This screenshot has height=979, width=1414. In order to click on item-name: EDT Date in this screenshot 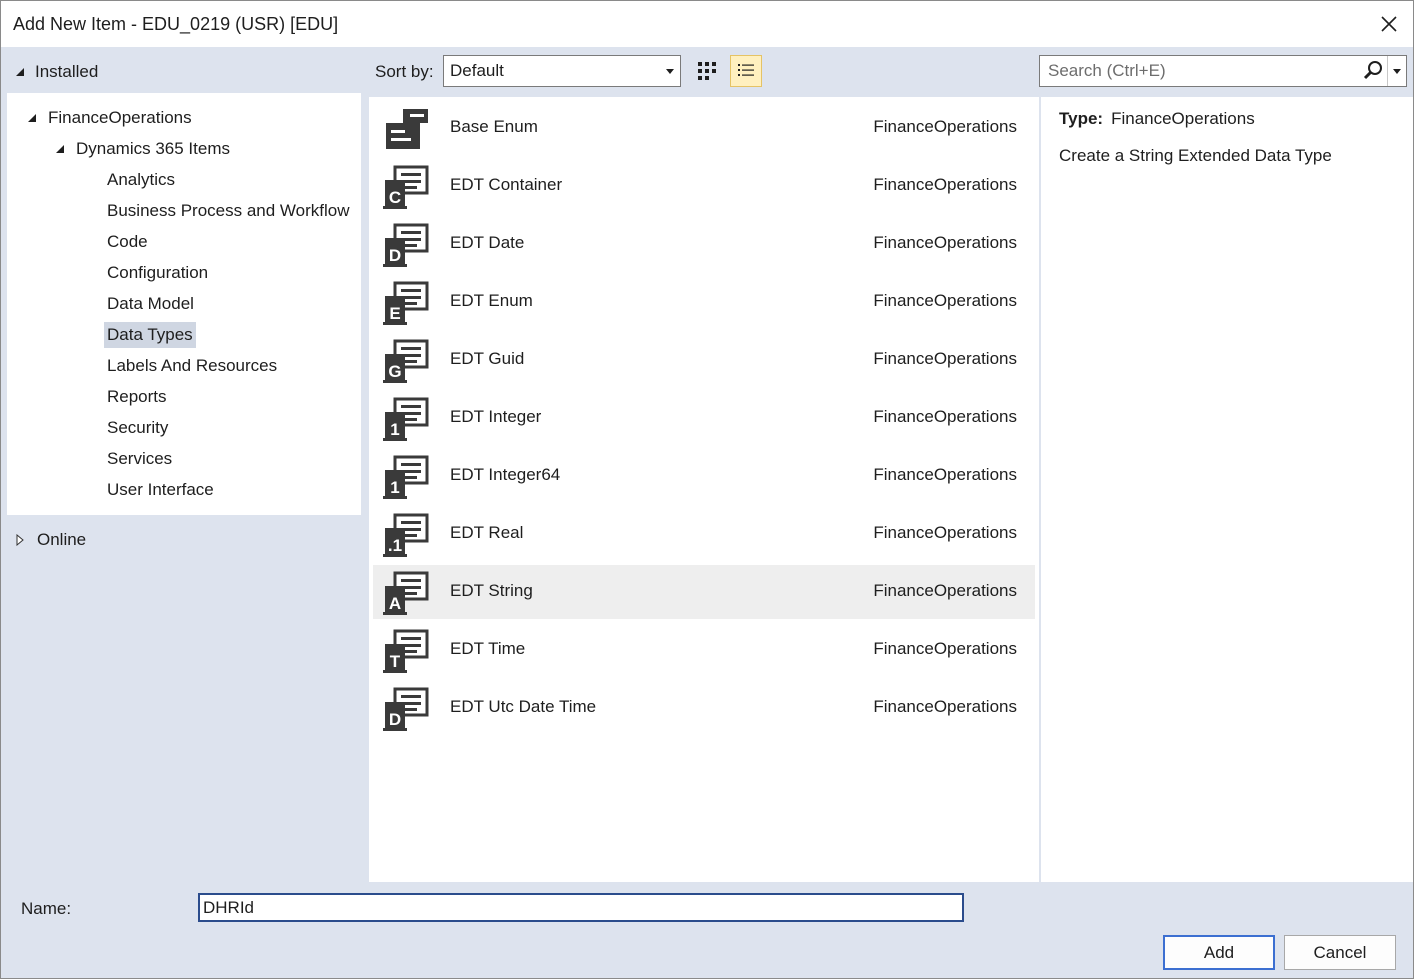, I will do `click(487, 242)`.